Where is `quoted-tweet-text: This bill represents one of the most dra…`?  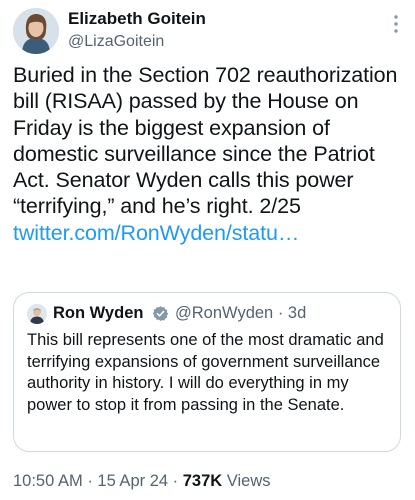
quoted-tweet-text: This bill represents one of the most dra… is located at coordinates (205, 372).